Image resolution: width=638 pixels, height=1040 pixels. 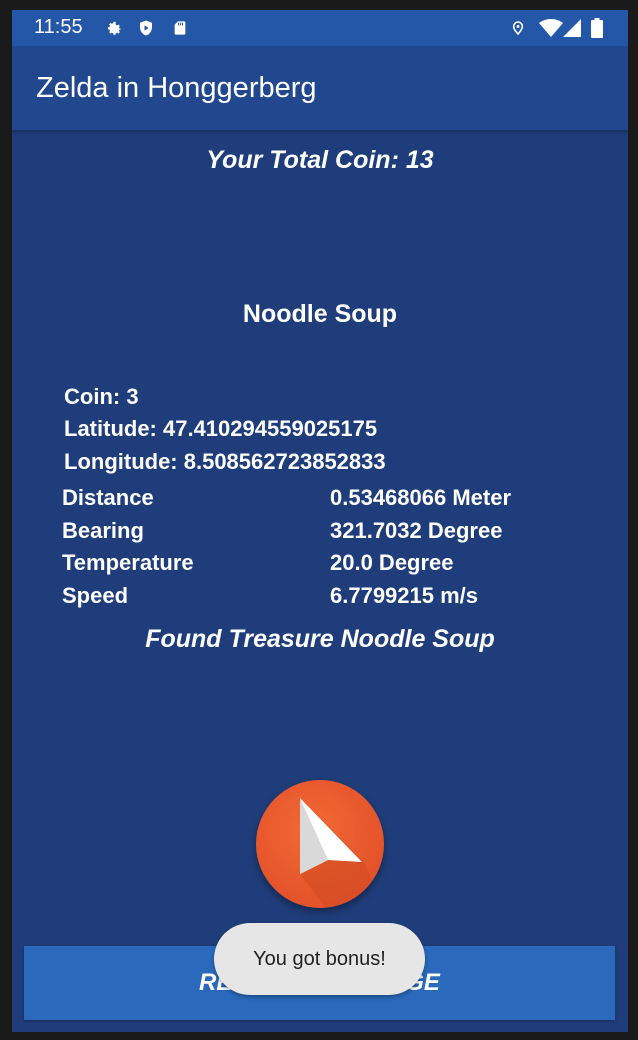 What do you see at coordinates (342, 853) in the screenshot?
I see `navigation-arrow-icon` at bounding box center [342, 853].